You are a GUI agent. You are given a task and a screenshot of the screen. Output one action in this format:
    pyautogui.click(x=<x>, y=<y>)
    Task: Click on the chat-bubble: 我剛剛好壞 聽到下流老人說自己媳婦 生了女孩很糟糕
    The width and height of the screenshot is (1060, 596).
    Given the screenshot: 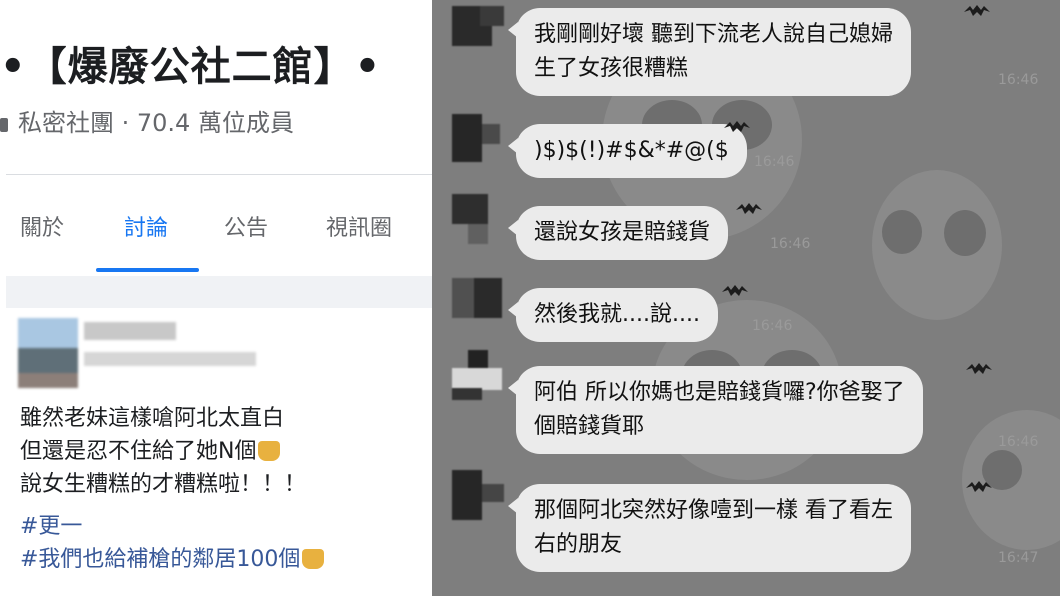 What is the action you would take?
    pyautogui.click(x=709, y=52)
    